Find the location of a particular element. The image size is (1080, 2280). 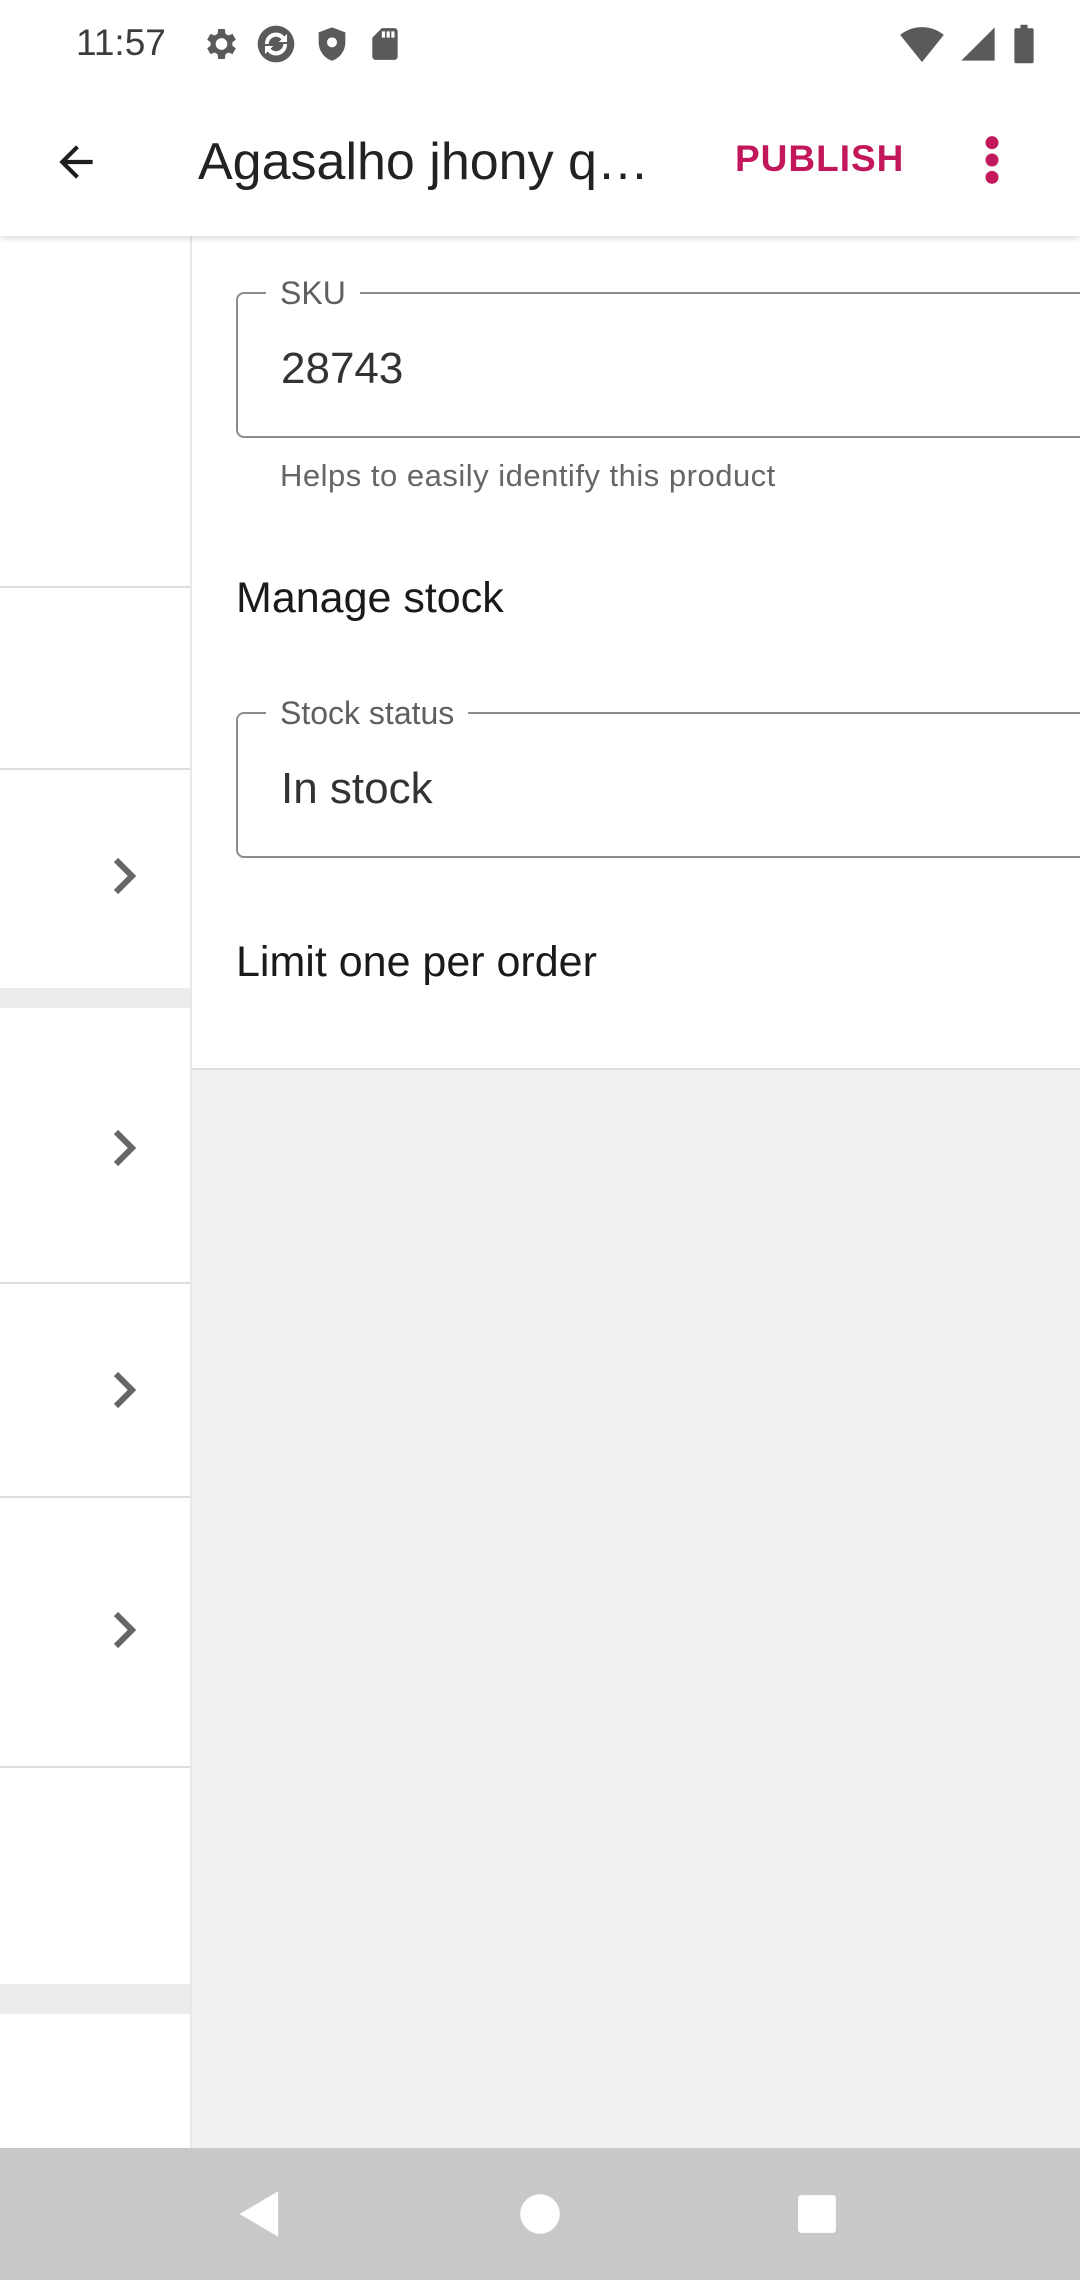

nav-recents-button is located at coordinates (817, 2214).